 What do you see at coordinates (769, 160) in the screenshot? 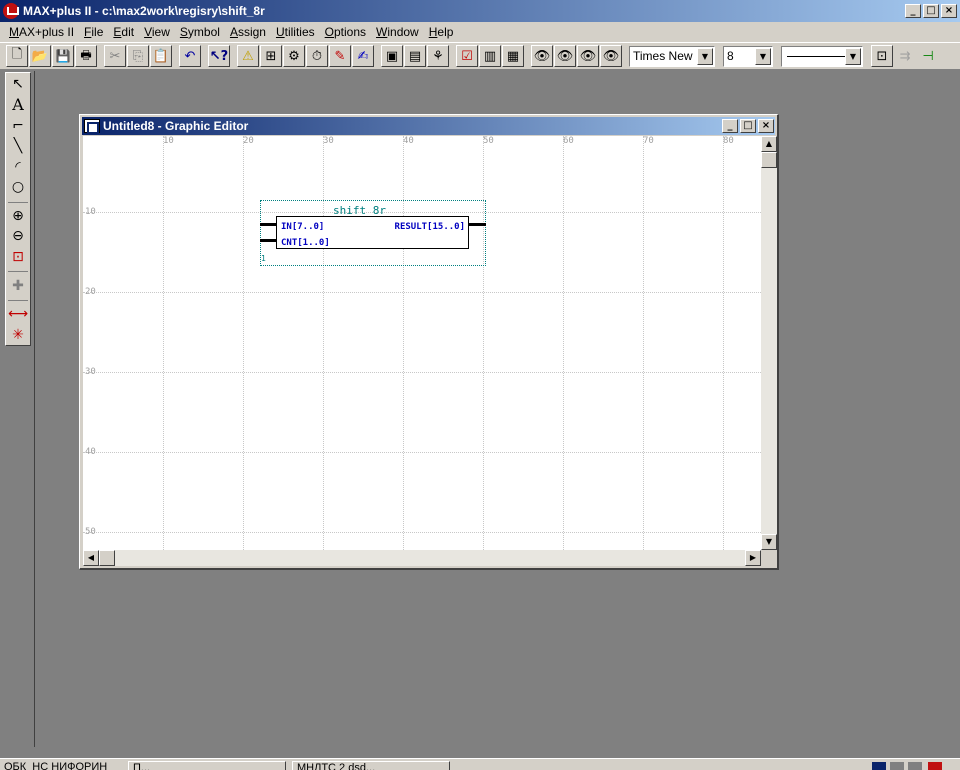
I see `vertical-scroll-thumb` at bounding box center [769, 160].